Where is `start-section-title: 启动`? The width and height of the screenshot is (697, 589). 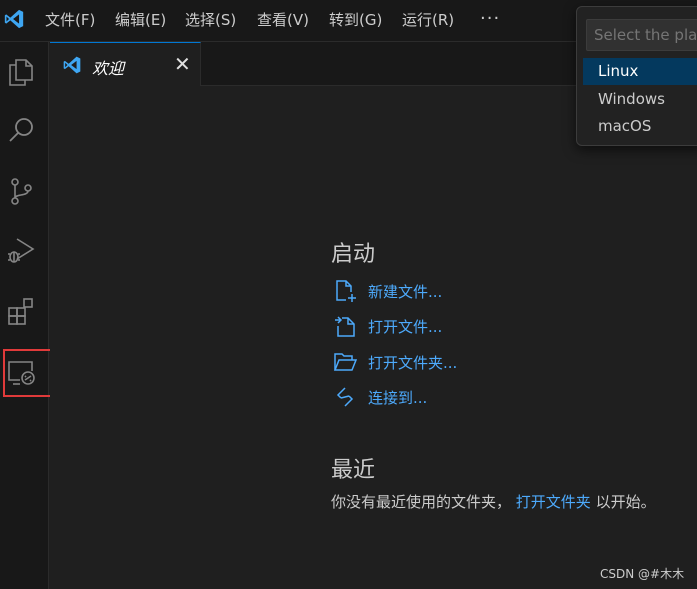 start-section-title: 启动 is located at coordinates (353, 254).